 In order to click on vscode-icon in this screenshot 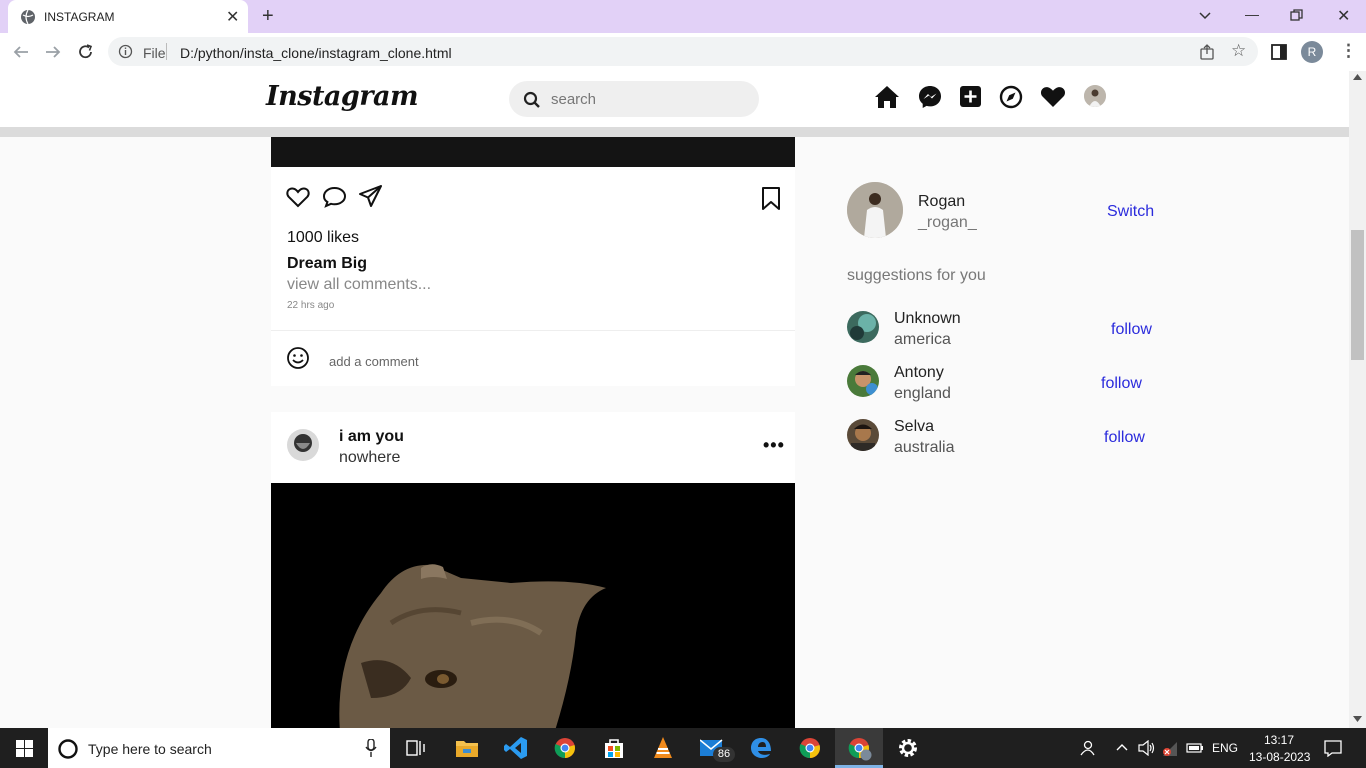, I will do `click(516, 748)`.